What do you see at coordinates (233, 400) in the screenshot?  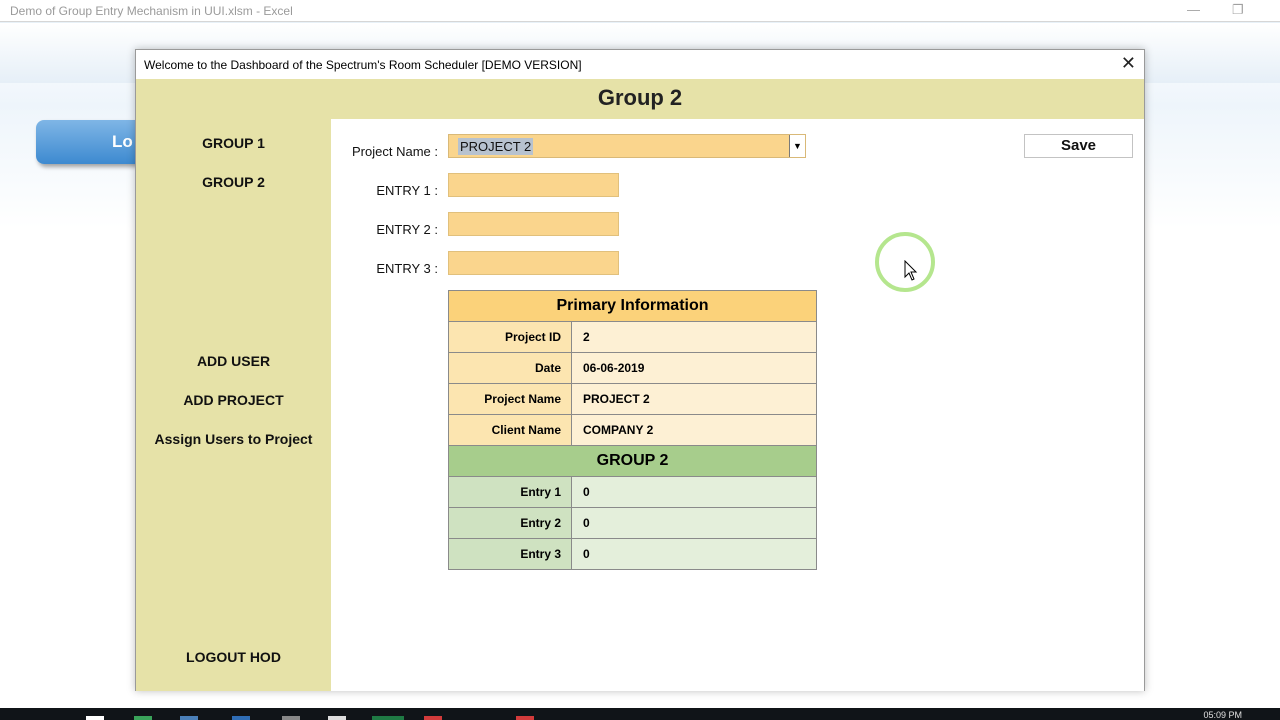 I see `sidebar-item-add-project: ADD PROJECT` at bounding box center [233, 400].